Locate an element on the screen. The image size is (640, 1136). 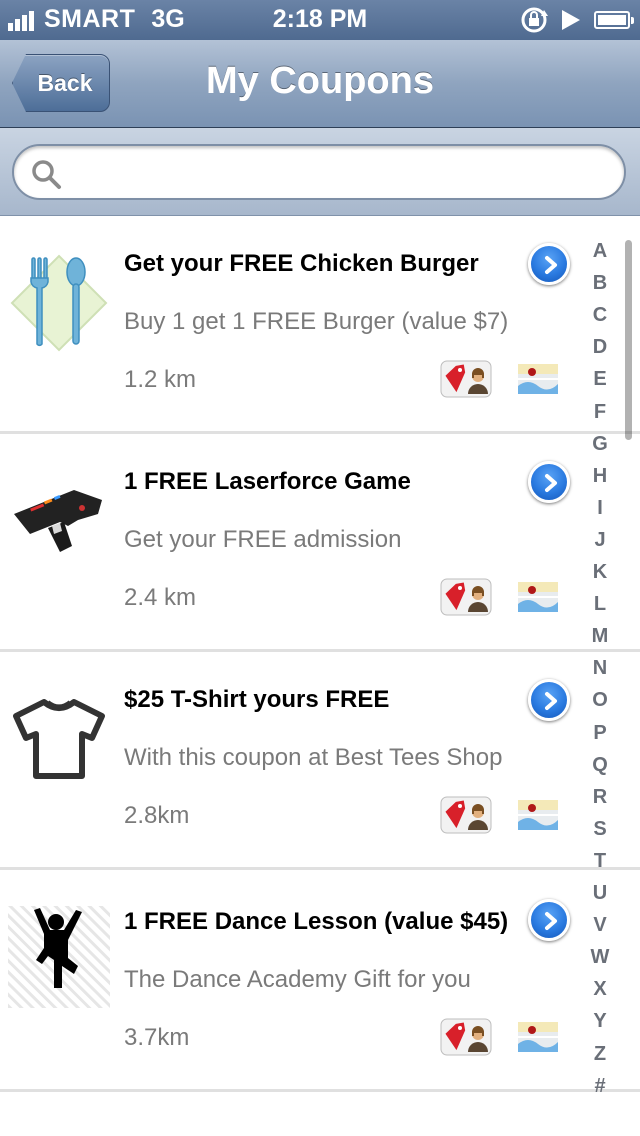
index-letter: J is located at coordinates (600, 540).